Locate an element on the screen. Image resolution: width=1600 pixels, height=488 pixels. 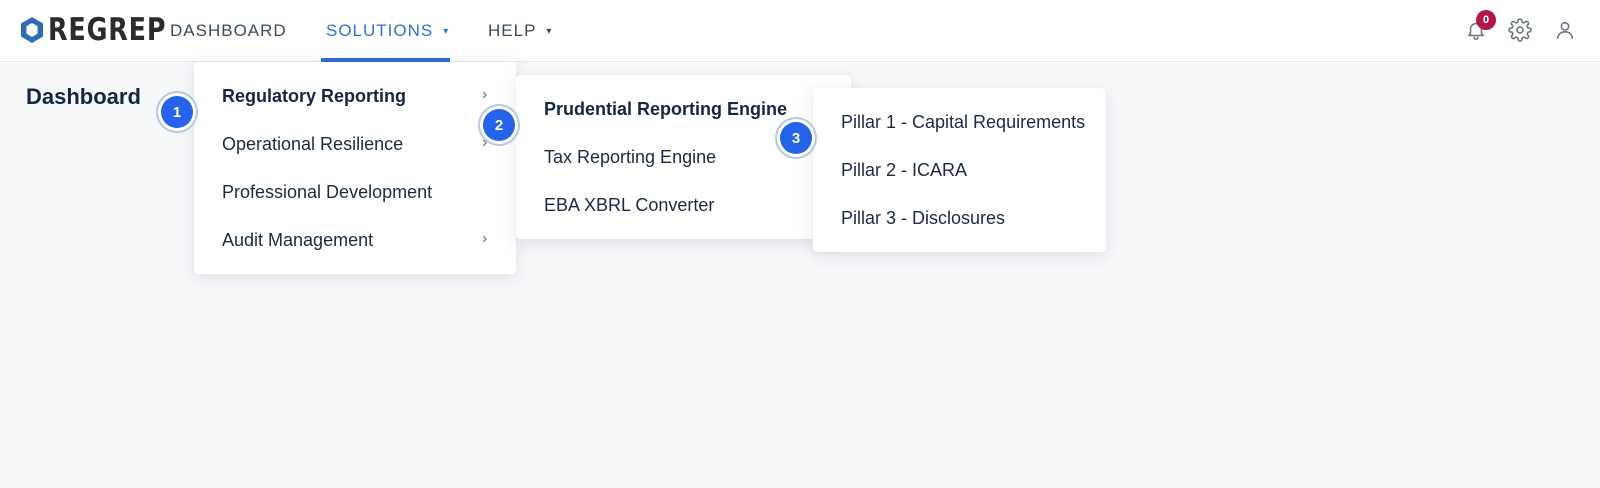
nav-help: HELP ▾ is located at coordinates (520, 31).